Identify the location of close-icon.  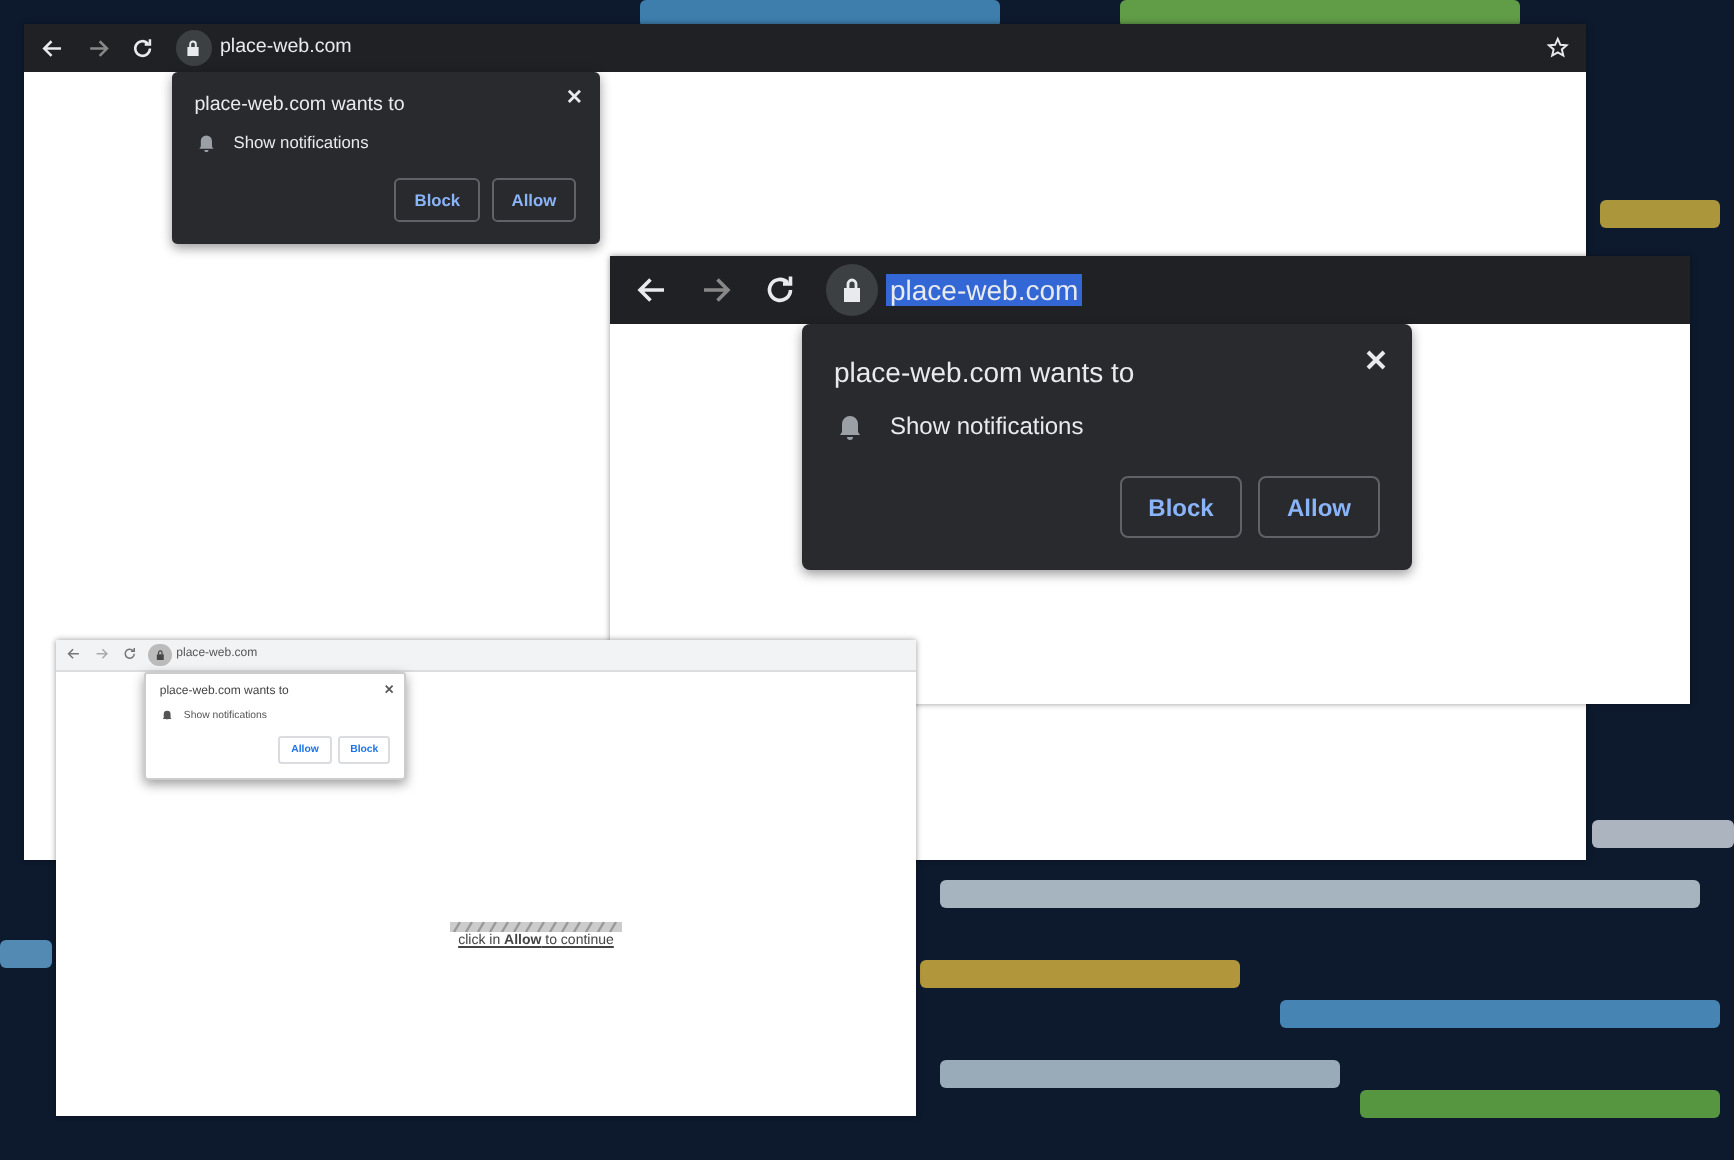
(388, 688).